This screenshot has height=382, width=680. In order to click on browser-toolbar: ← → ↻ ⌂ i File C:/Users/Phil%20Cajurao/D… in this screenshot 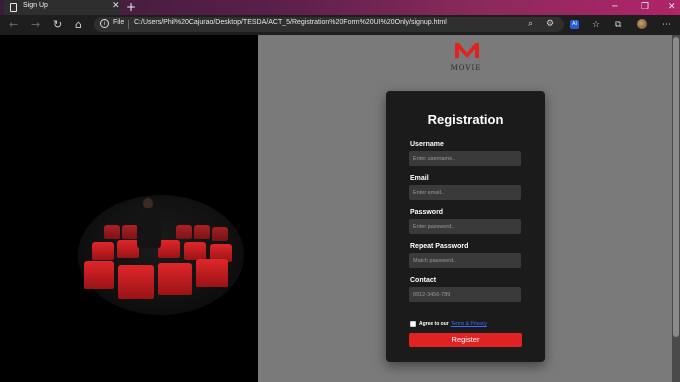, I will do `click(340, 25)`.